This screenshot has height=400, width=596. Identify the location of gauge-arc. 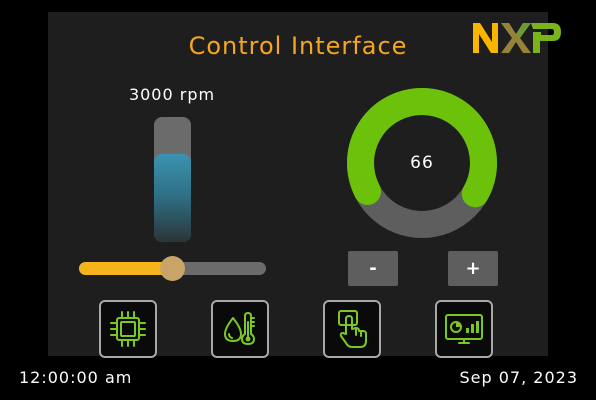
(422, 148).